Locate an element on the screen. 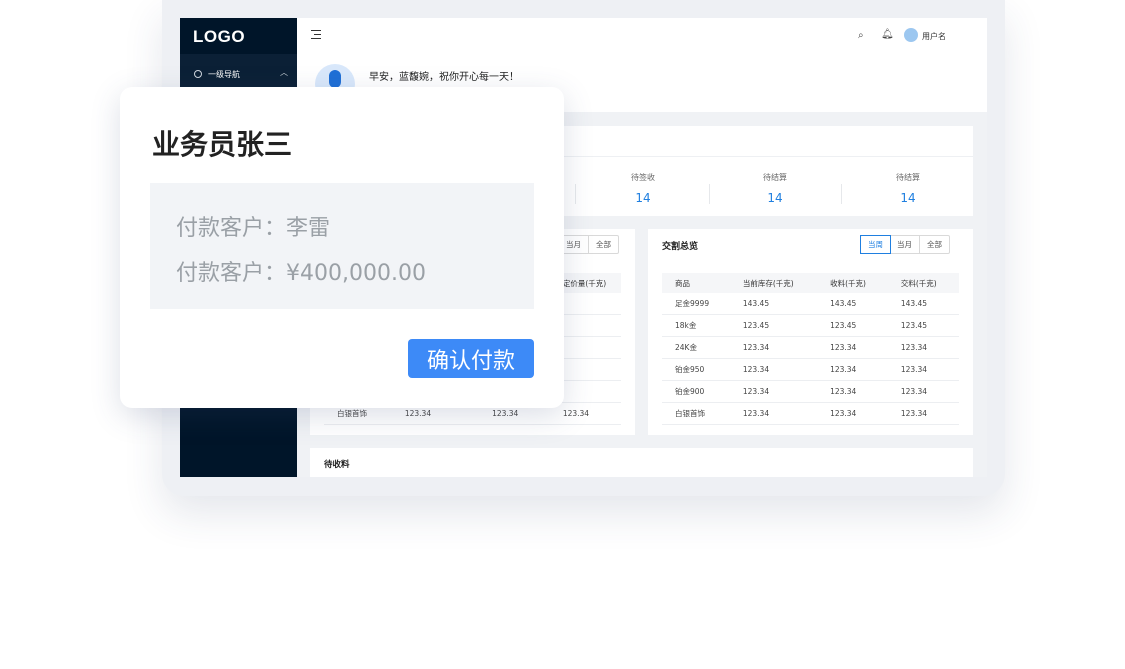 This screenshot has width=1125, height=669. sidebar-item-label: 一级导航 is located at coordinates (224, 74).